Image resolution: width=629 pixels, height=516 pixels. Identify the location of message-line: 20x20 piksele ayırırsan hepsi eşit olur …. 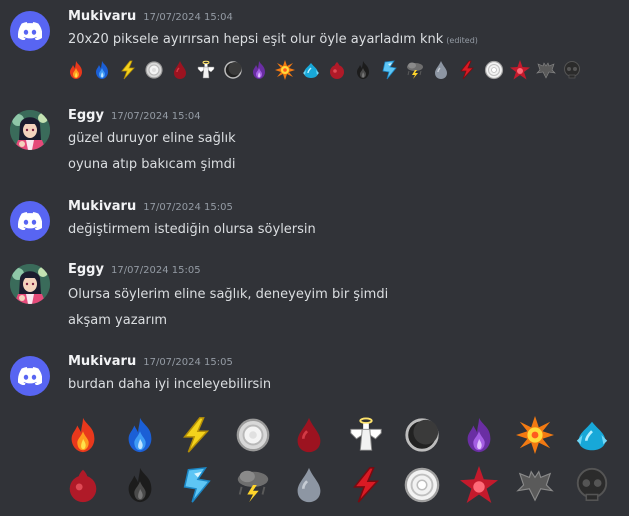
(256, 39).